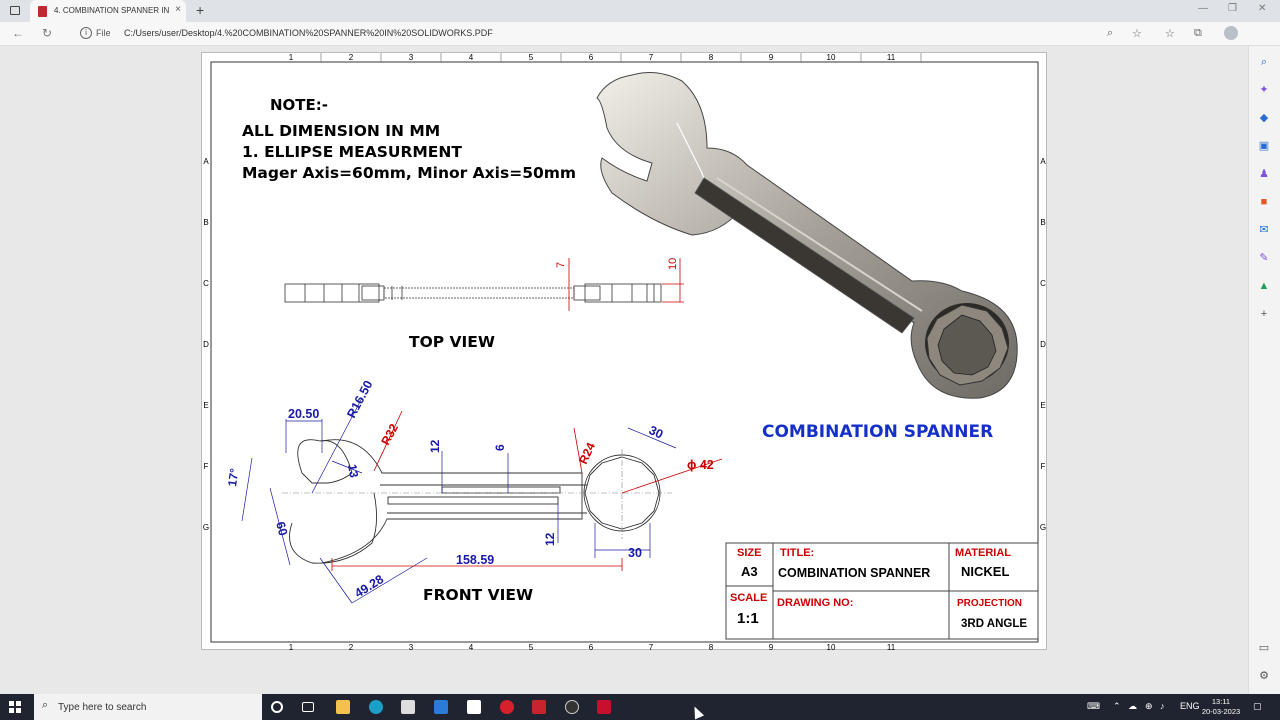 The height and width of the screenshot is (720, 1280). I want to click on network-icon: ⊕, so click(1149, 706).